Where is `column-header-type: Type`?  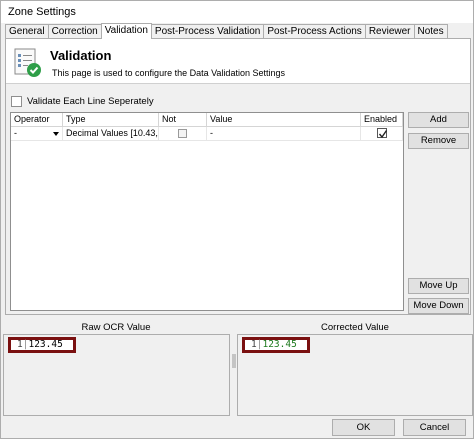 column-header-type: Type is located at coordinates (111, 120).